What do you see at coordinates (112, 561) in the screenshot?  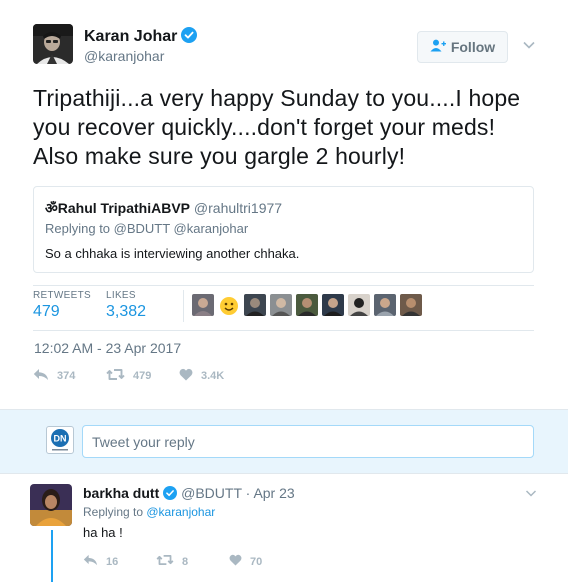 I see `reply-count: 16` at bounding box center [112, 561].